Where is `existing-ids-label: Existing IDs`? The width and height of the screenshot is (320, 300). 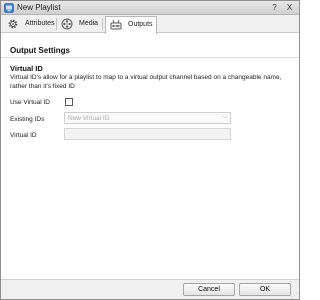 existing-ids-label: Existing IDs is located at coordinates (27, 119).